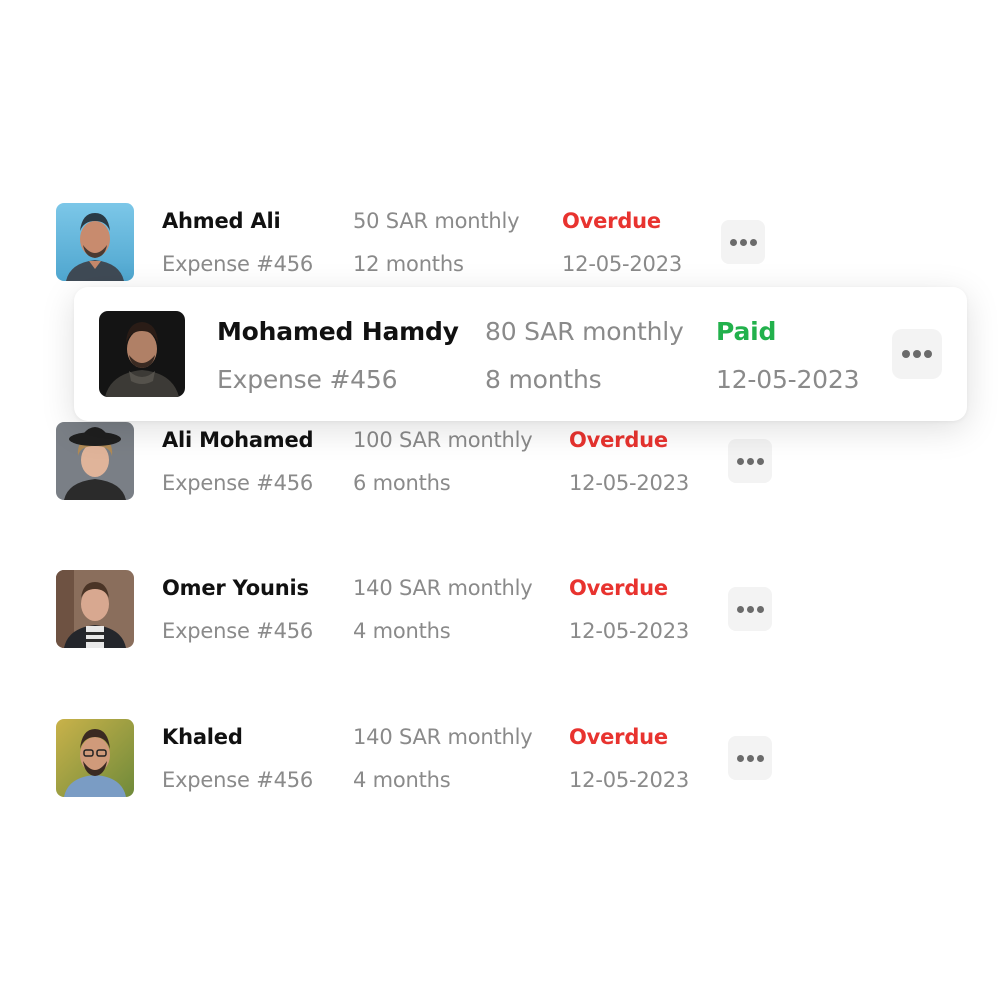 This screenshot has width=1000, height=1000. Describe the element at coordinates (202, 737) in the screenshot. I see `person-name: Khaled` at that location.